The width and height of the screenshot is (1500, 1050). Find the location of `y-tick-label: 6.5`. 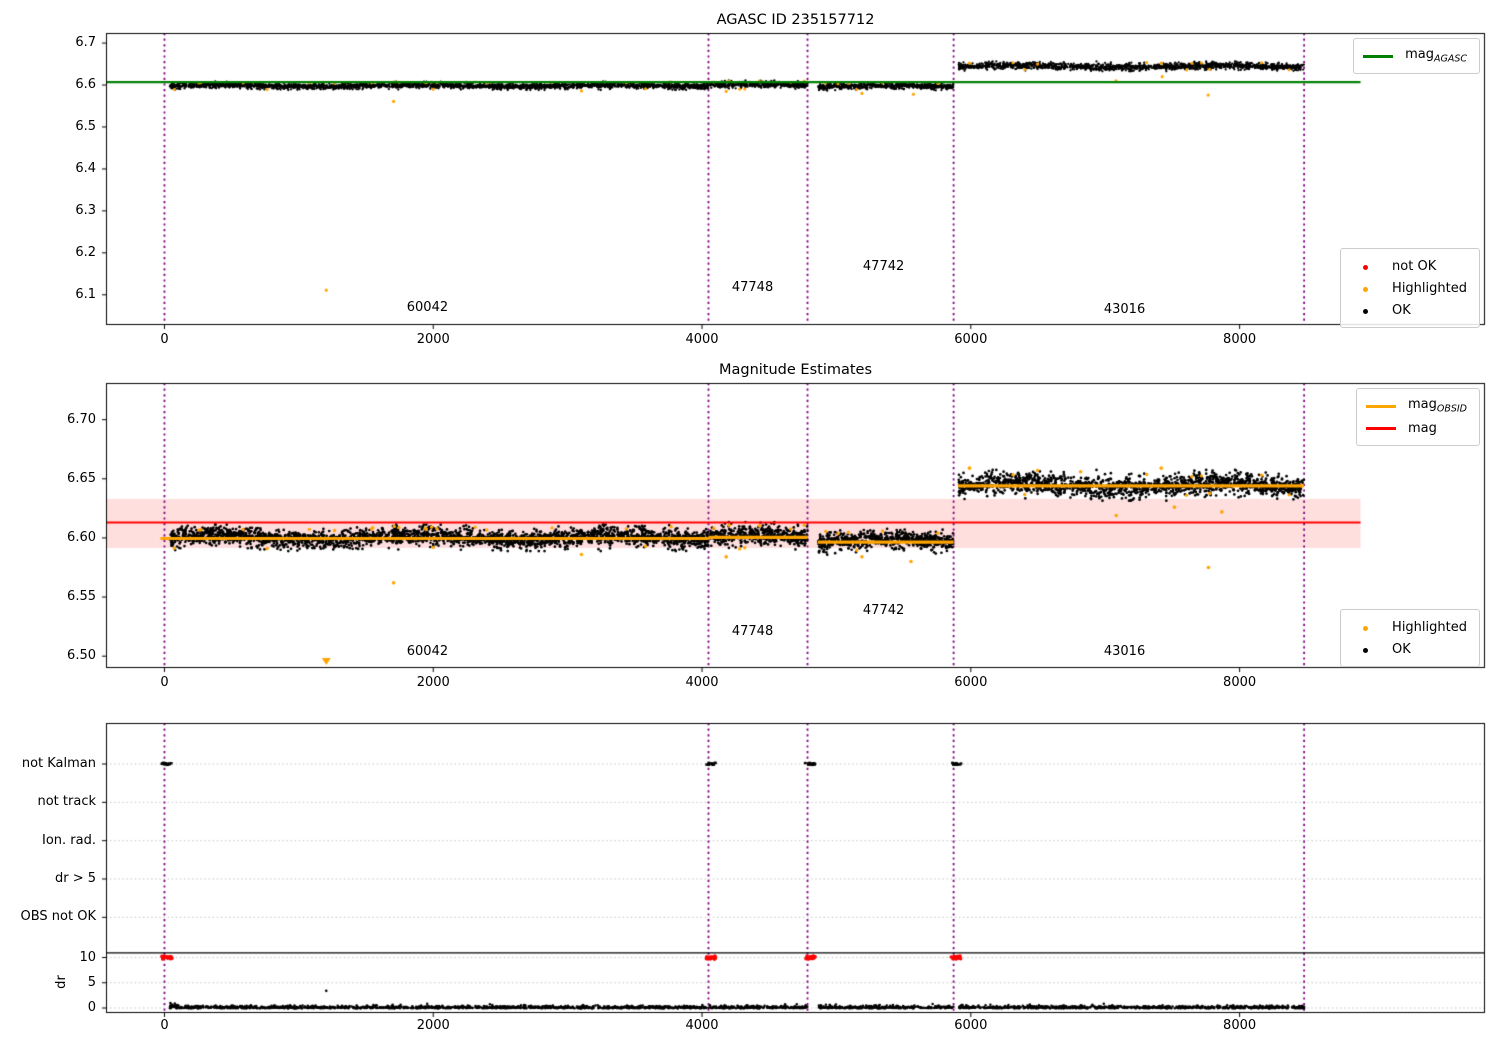

y-tick-label: 6.5 is located at coordinates (85, 126).